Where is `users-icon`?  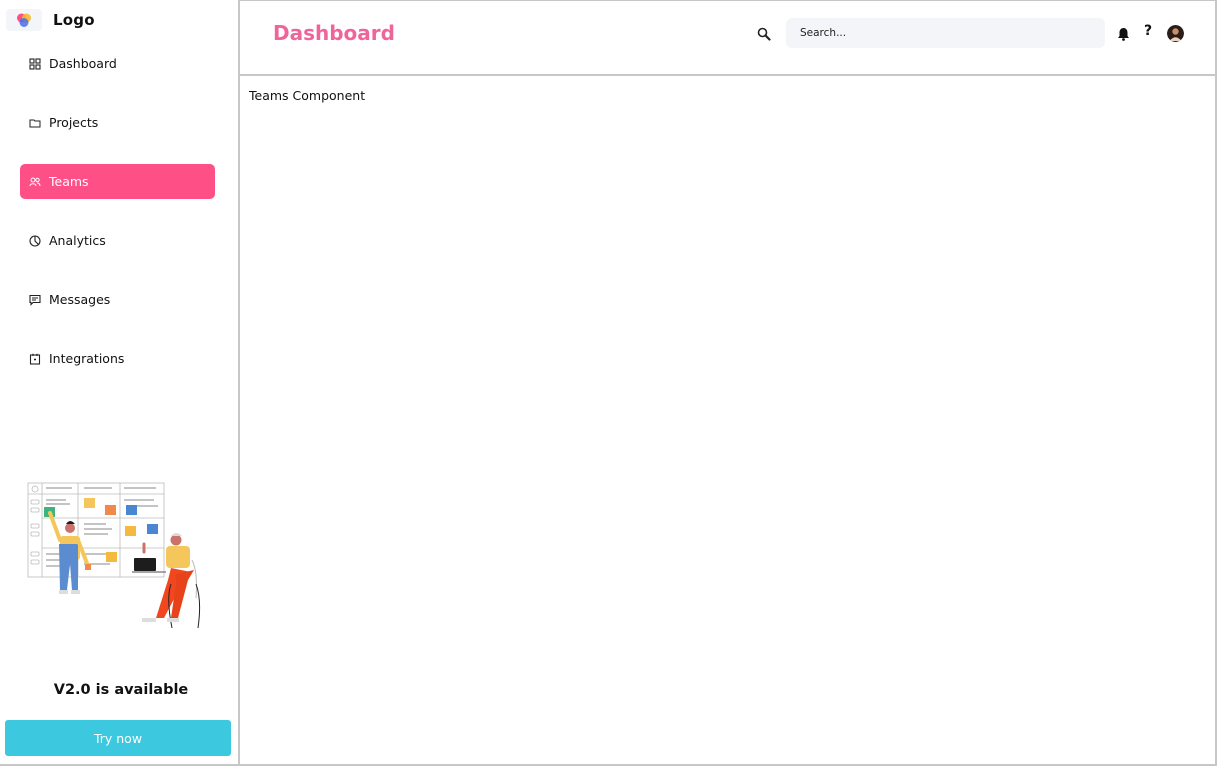
users-icon is located at coordinates (35, 182).